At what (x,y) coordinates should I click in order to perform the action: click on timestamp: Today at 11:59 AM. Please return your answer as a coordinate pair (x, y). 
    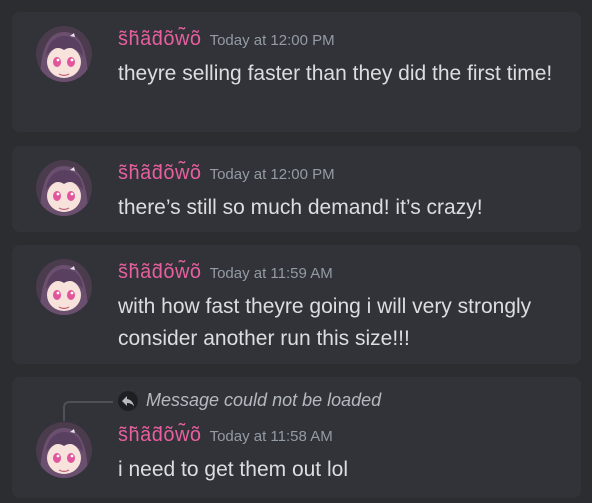
    Looking at the image, I should click on (271, 273).